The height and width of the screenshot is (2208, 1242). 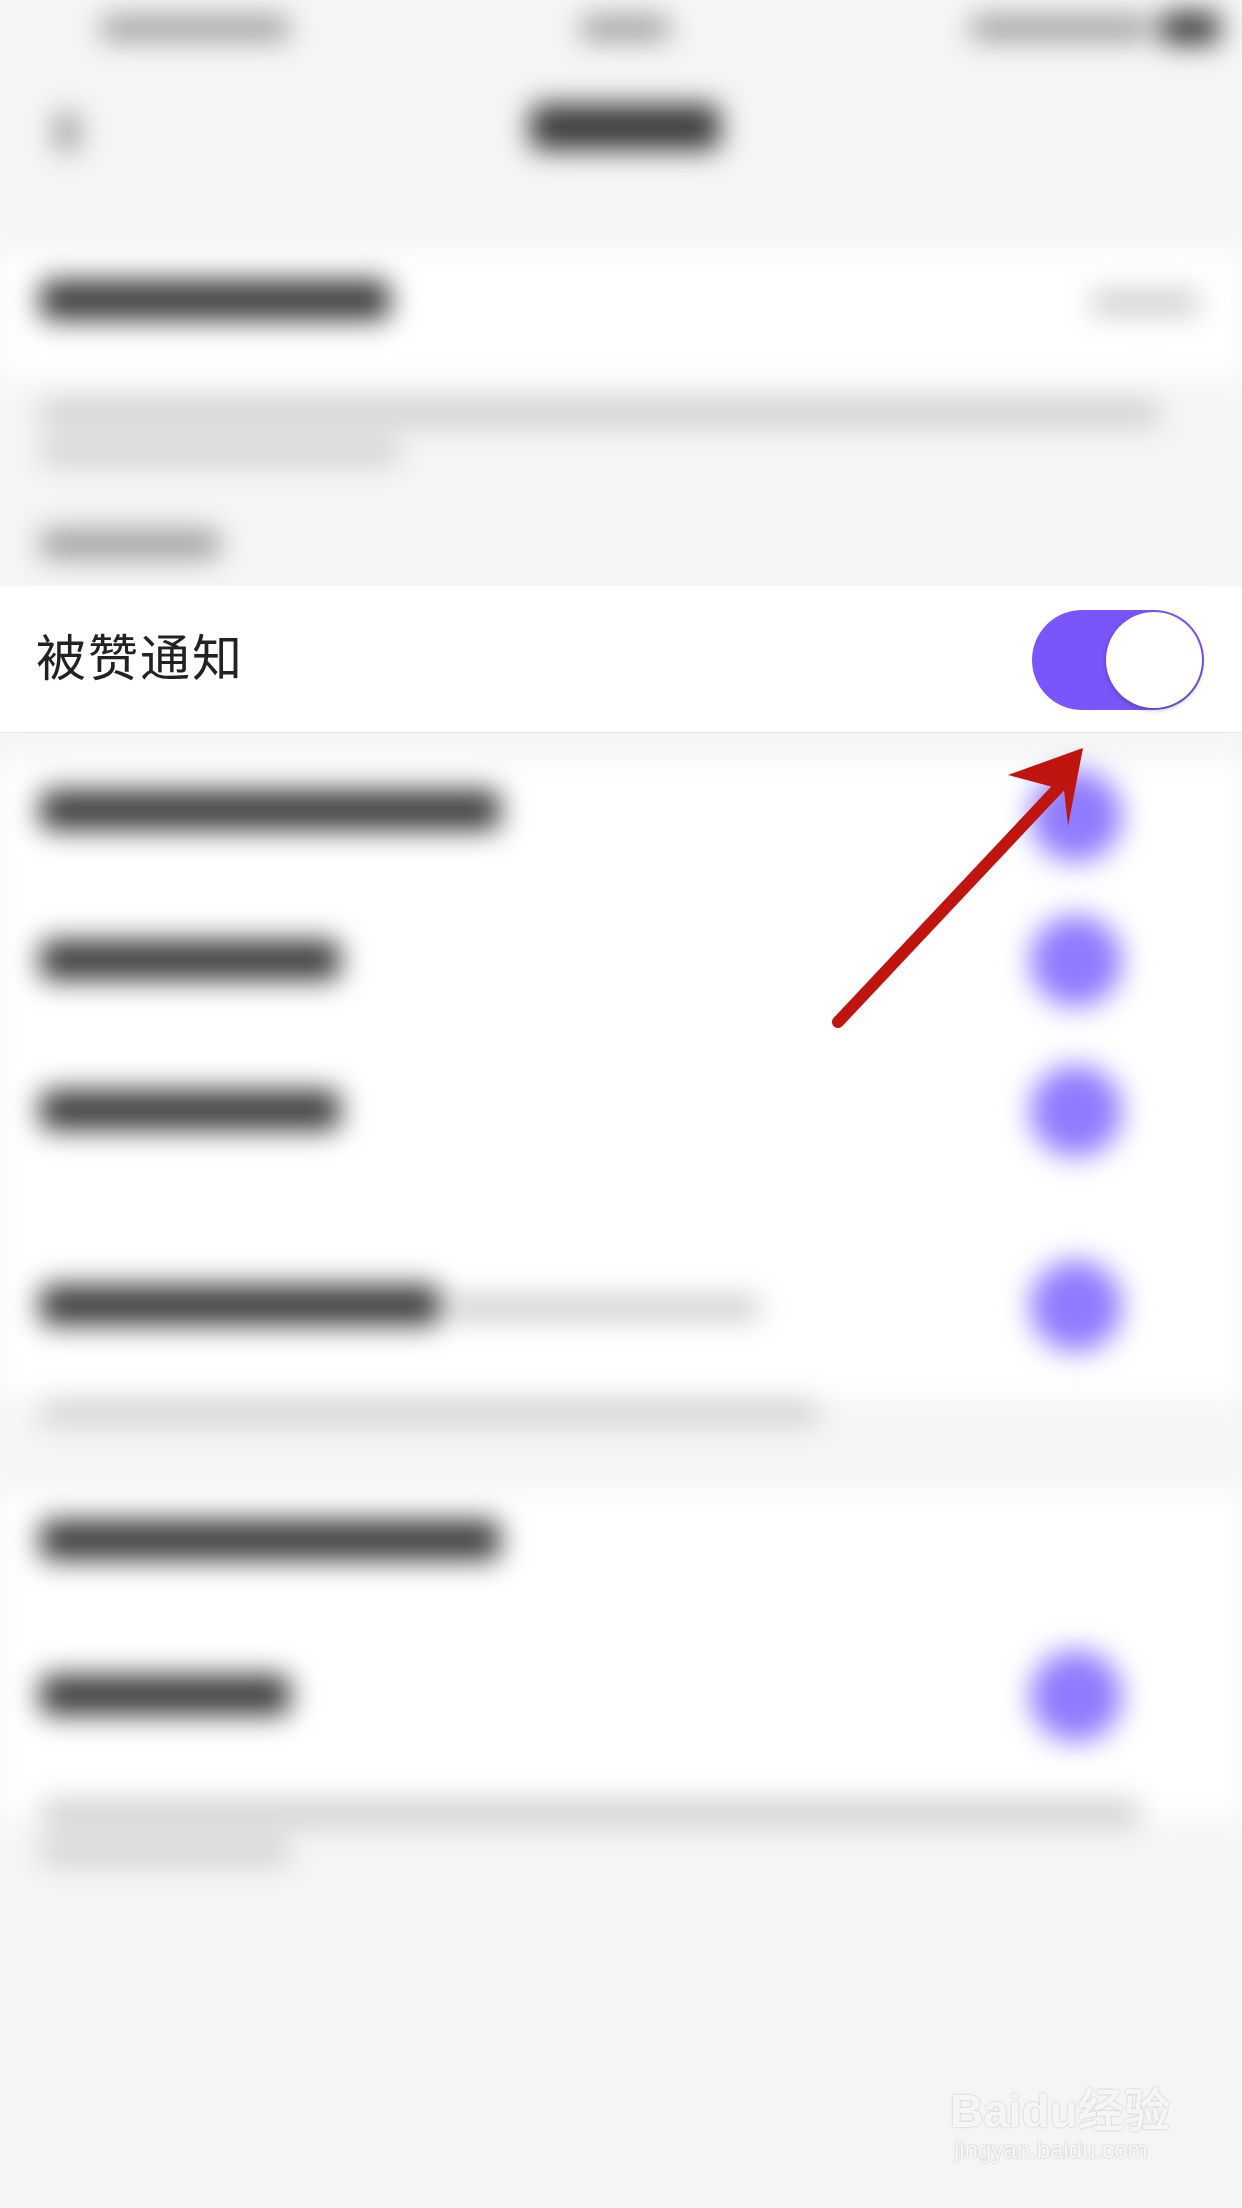 I want to click on toggle-knob, so click(x=1154, y=660).